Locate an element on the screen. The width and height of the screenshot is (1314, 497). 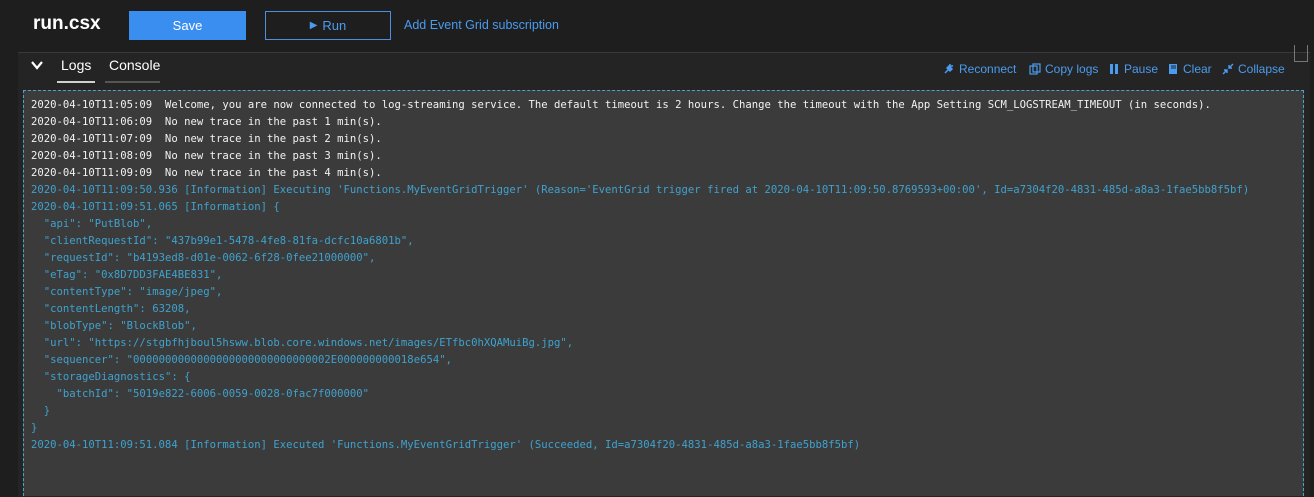
copy-logs-button: Copy logs is located at coordinates (1063, 69).